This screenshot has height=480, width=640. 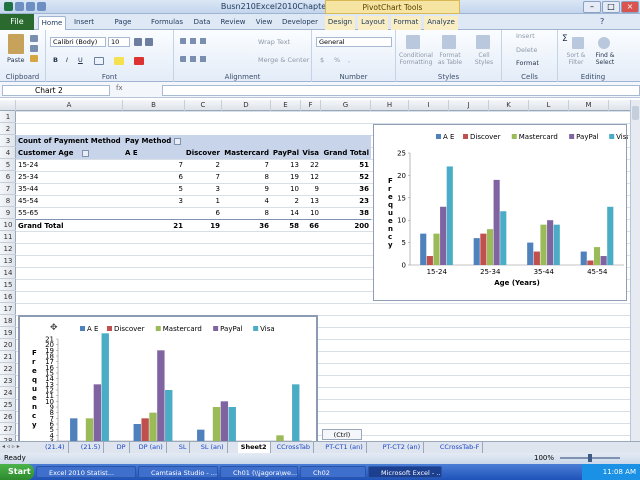 What do you see at coordinates (340, 23) in the screenshot?
I see `tab-design: Design` at bounding box center [340, 23].